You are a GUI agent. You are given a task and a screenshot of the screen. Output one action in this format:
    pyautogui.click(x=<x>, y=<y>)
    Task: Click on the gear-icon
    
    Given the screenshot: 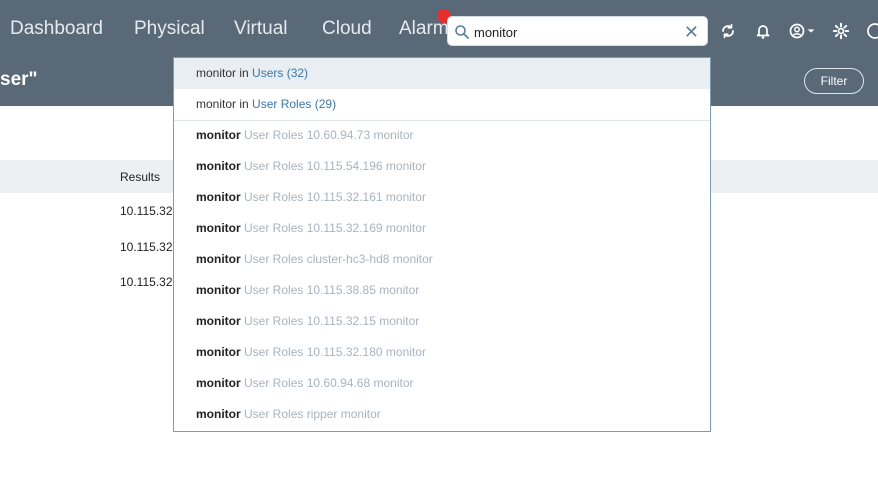 What is the action you would take?
    pyautogui.click(x=841, y=31)
    